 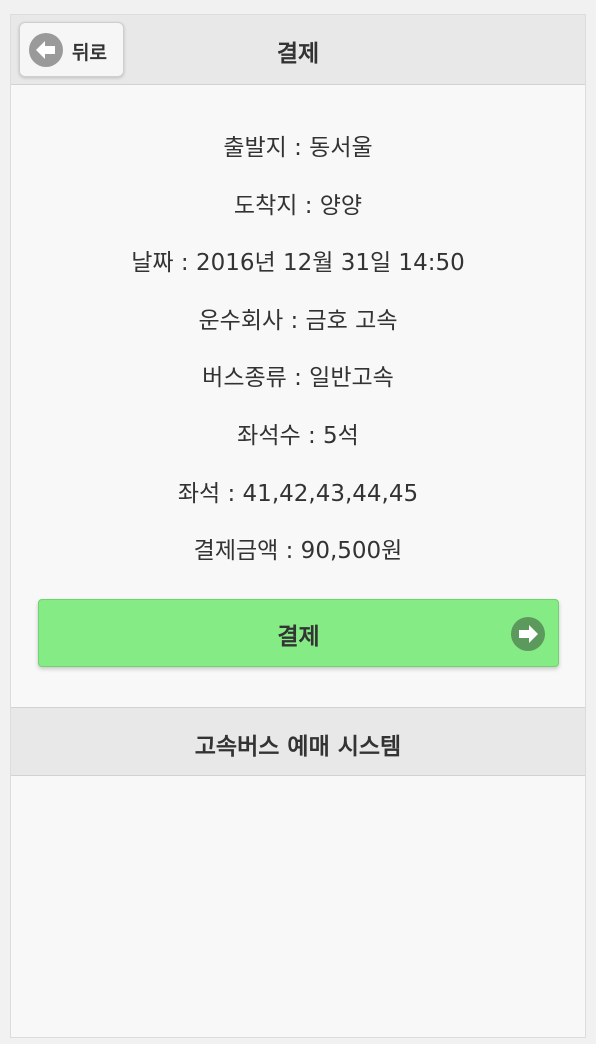 I want to click on header-bar: 뒤로 결제, so click(x=298, y=50).